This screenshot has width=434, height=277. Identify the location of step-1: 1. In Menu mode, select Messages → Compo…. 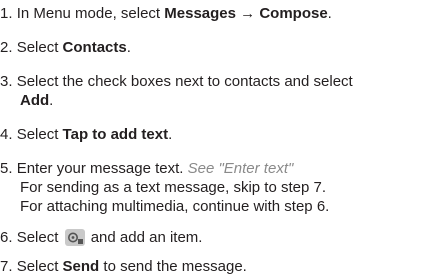
(166, 14).